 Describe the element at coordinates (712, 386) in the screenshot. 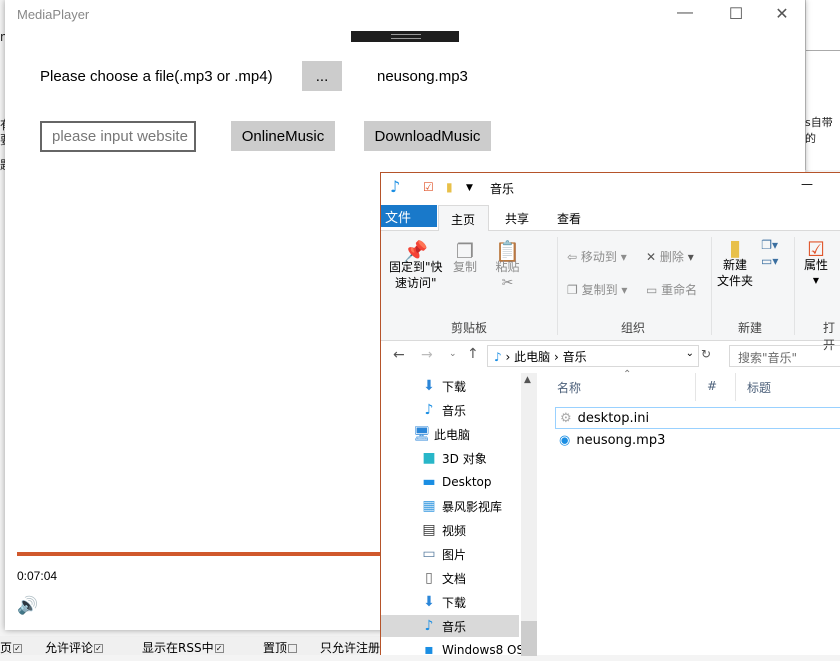

I see `column-header-number: #` at that location.